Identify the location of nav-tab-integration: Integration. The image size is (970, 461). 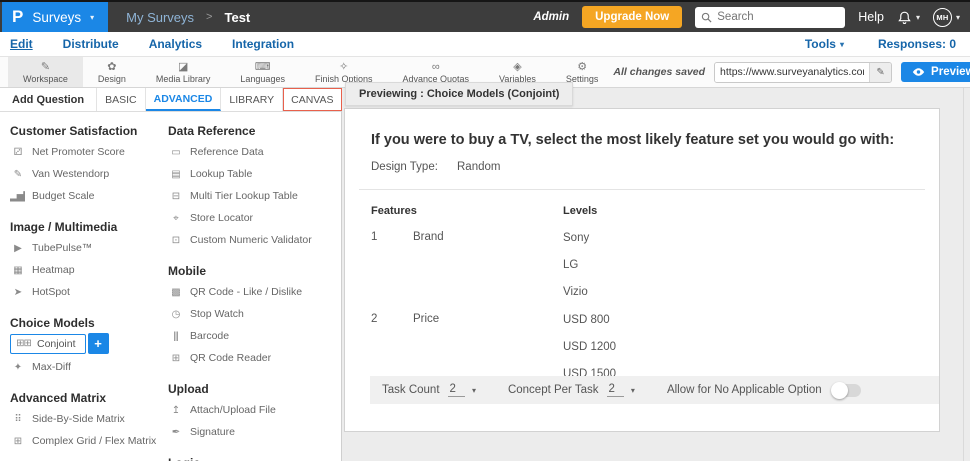
(263, 44).